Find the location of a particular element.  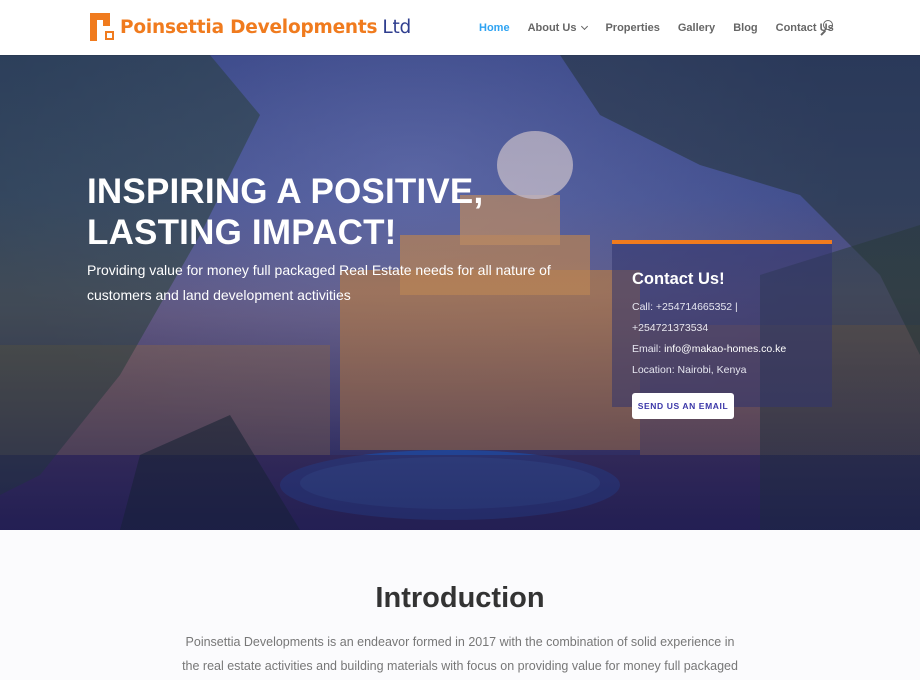

site-logo: Poinsettia Developments Ltd is located at coordinates (250, 27).